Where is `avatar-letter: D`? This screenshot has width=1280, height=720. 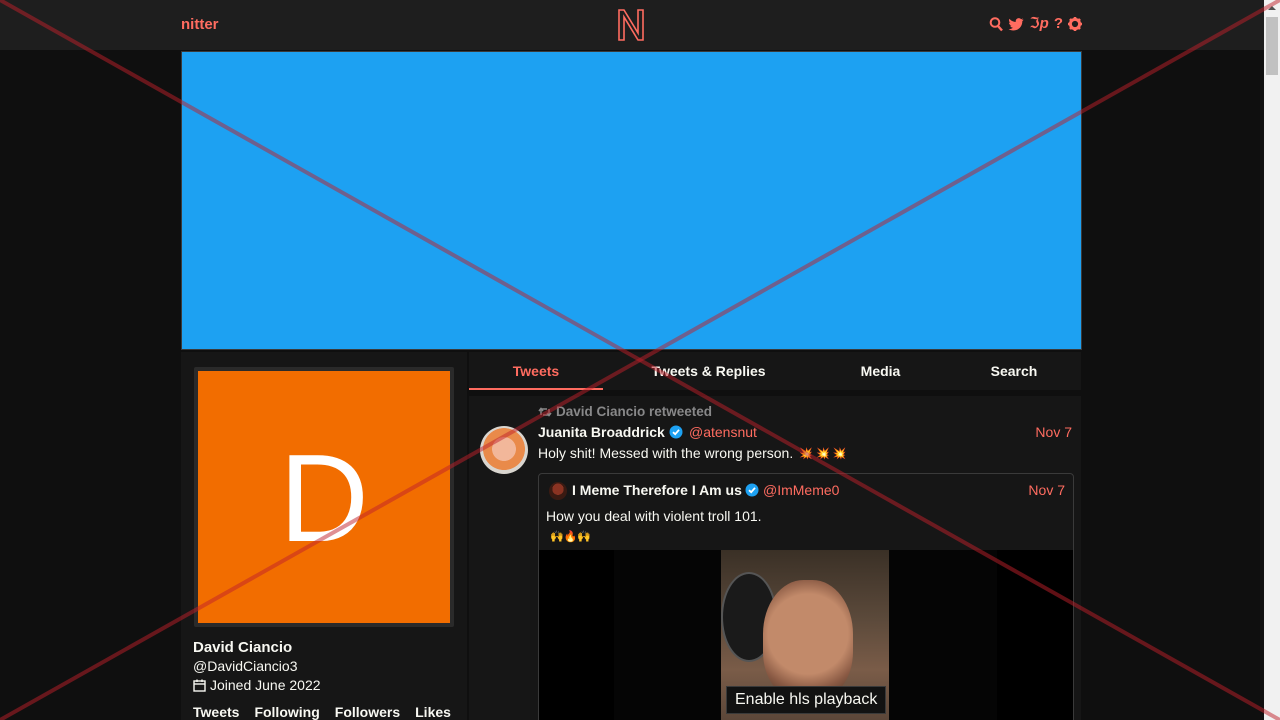
avatar-letter: D is located at coordinates (324, 499).